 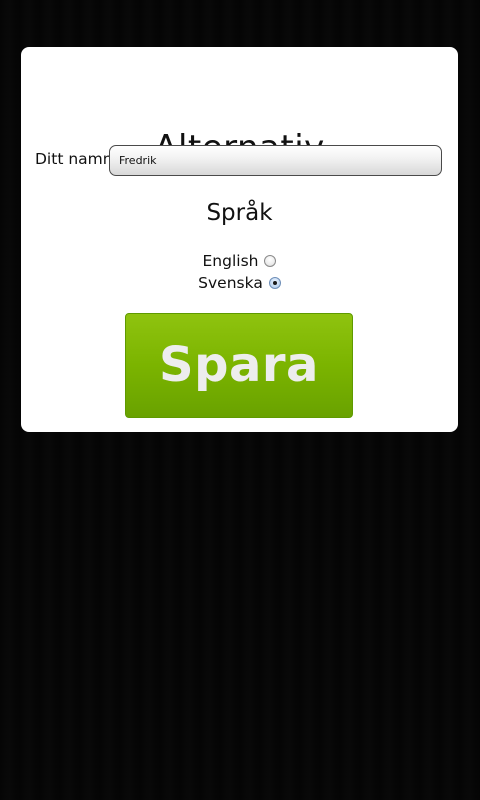 What do you see at coordinates (270, 260) in the screenshot?
I see `radio-english` at bounding box center [270, 260].